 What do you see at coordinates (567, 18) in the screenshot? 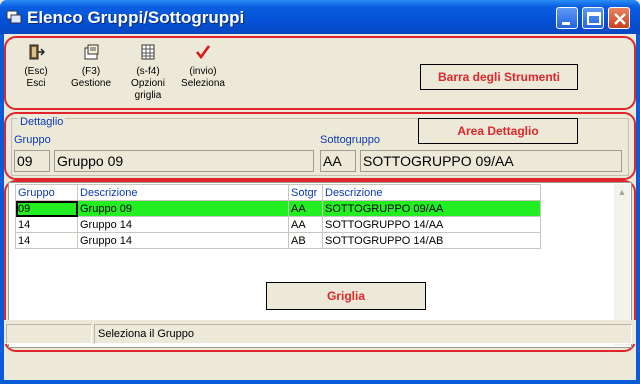
I see `minimize-button` at bounding box center [567, 18].